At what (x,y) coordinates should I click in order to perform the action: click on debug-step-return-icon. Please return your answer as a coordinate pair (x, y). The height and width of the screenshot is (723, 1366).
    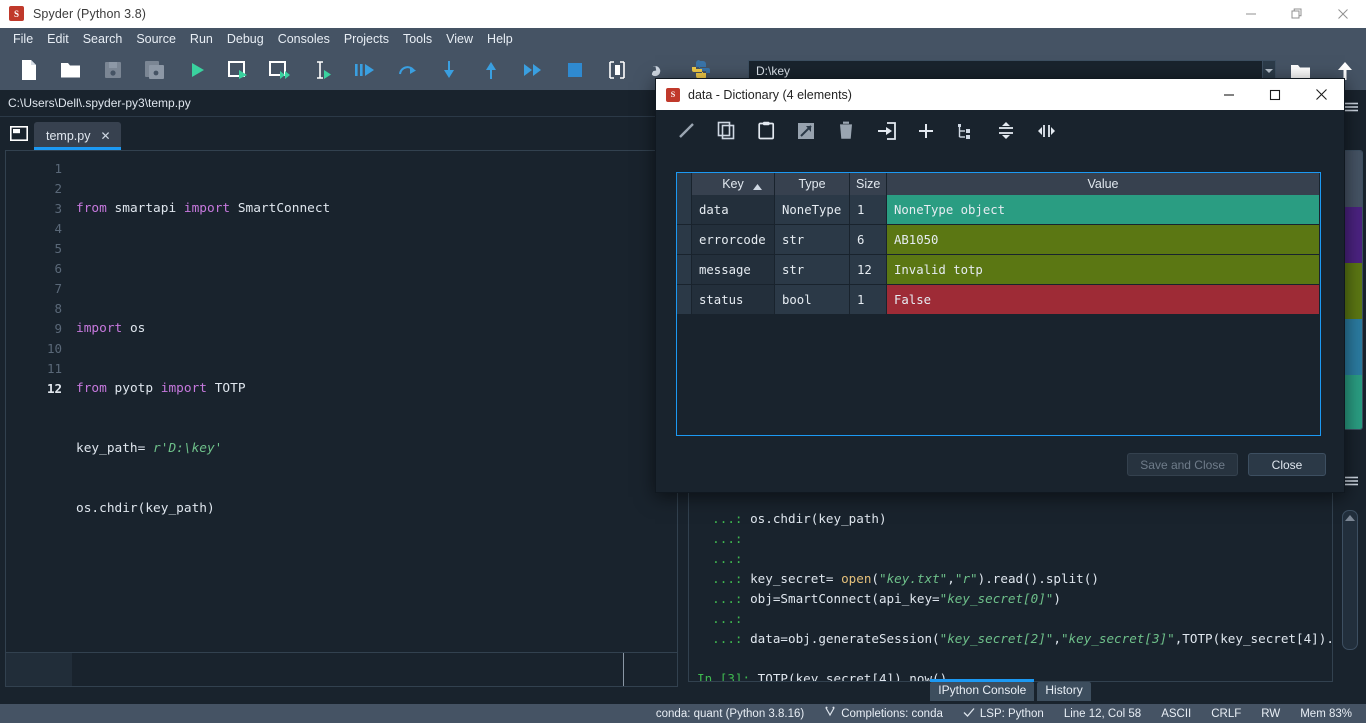
    Looking at the image, I should click on (491, 70).